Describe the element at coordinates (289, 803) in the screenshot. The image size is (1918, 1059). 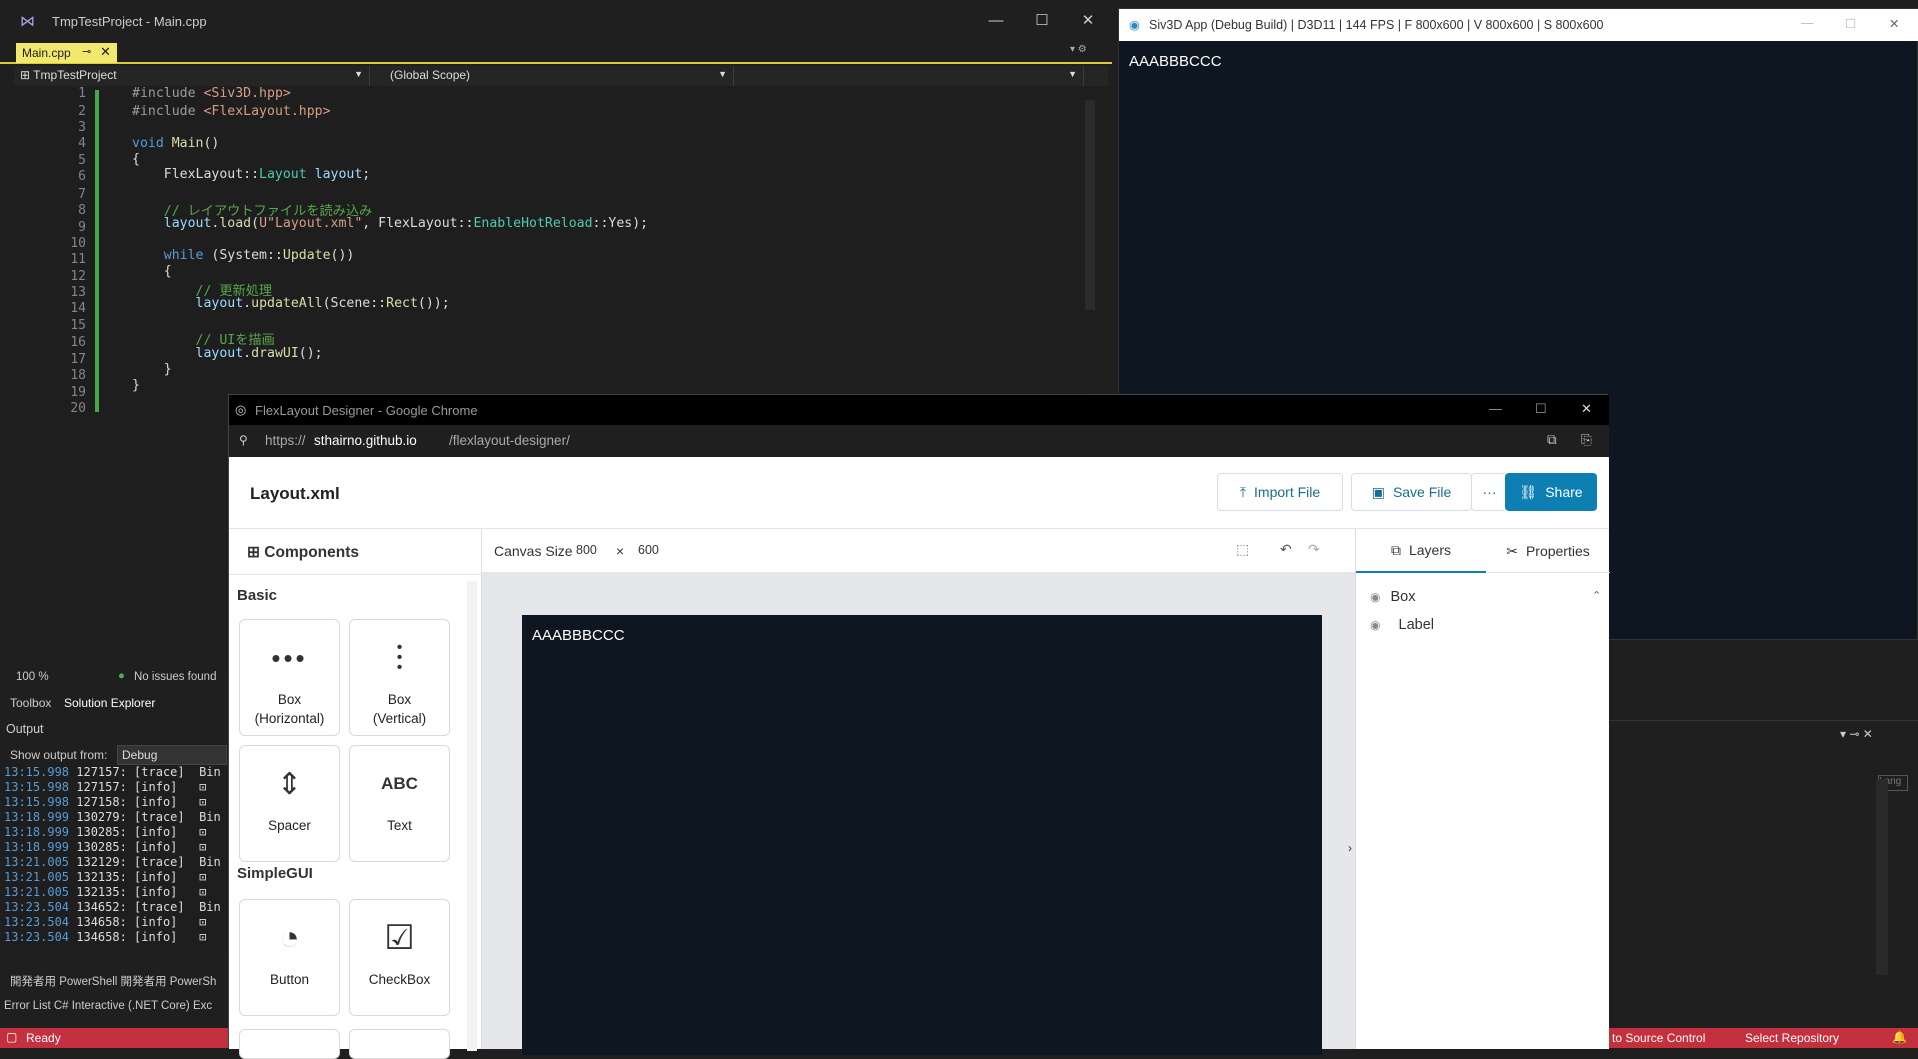
I see `component-spacer: ⇕ Spacer` at that location.